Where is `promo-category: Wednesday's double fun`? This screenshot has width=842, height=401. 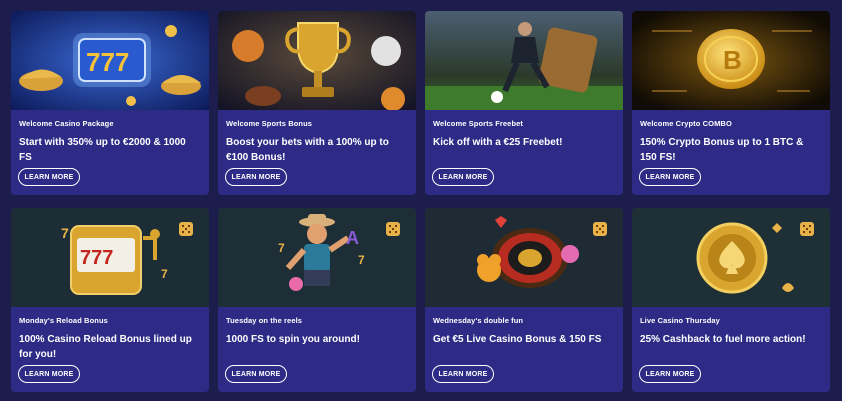 promo-category: Wednesday's double fun is located at coordinates (478, 320).